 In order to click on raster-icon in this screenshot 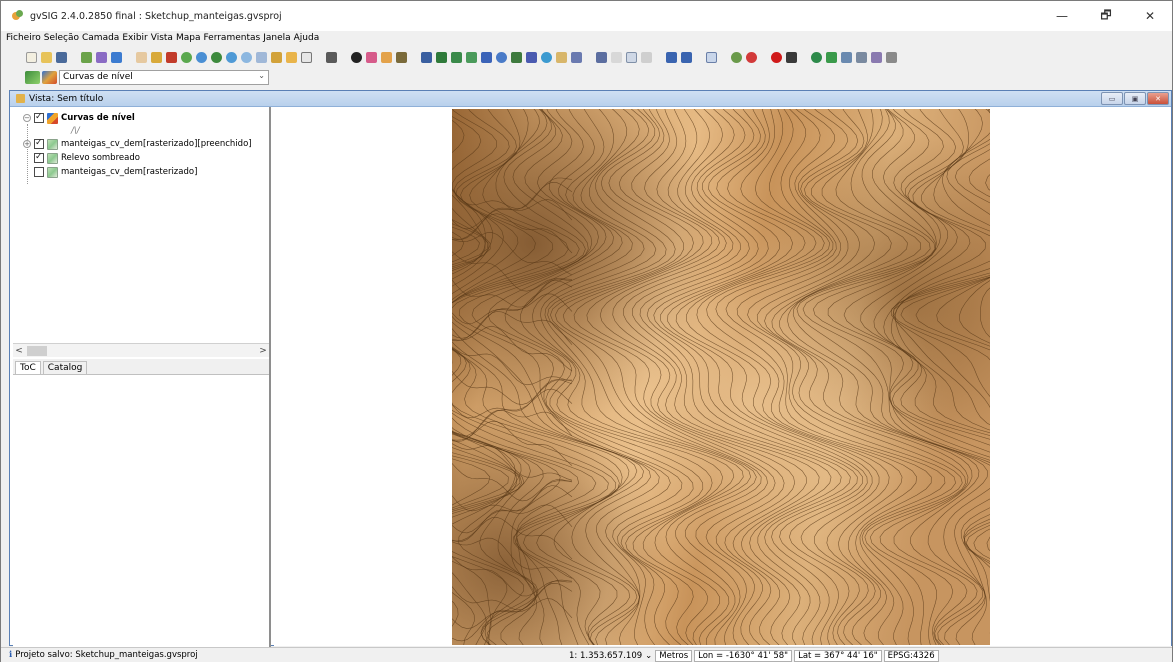, I will do `click(831, 57)`.